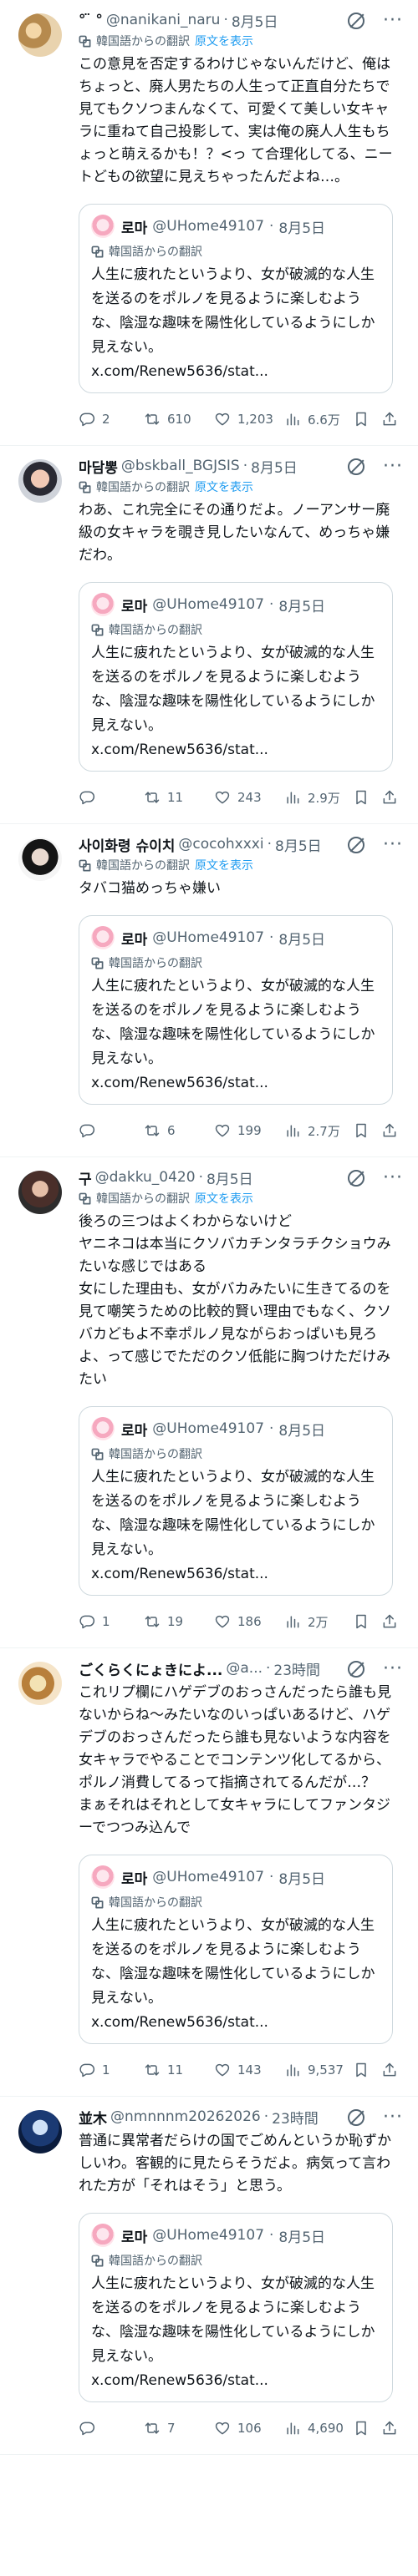 Image resolution: width=418 pixels, height=2576 pixels. Describe the element at coordinates (249, 2070) in the screenshot. I see `like-button: 143` at that location.